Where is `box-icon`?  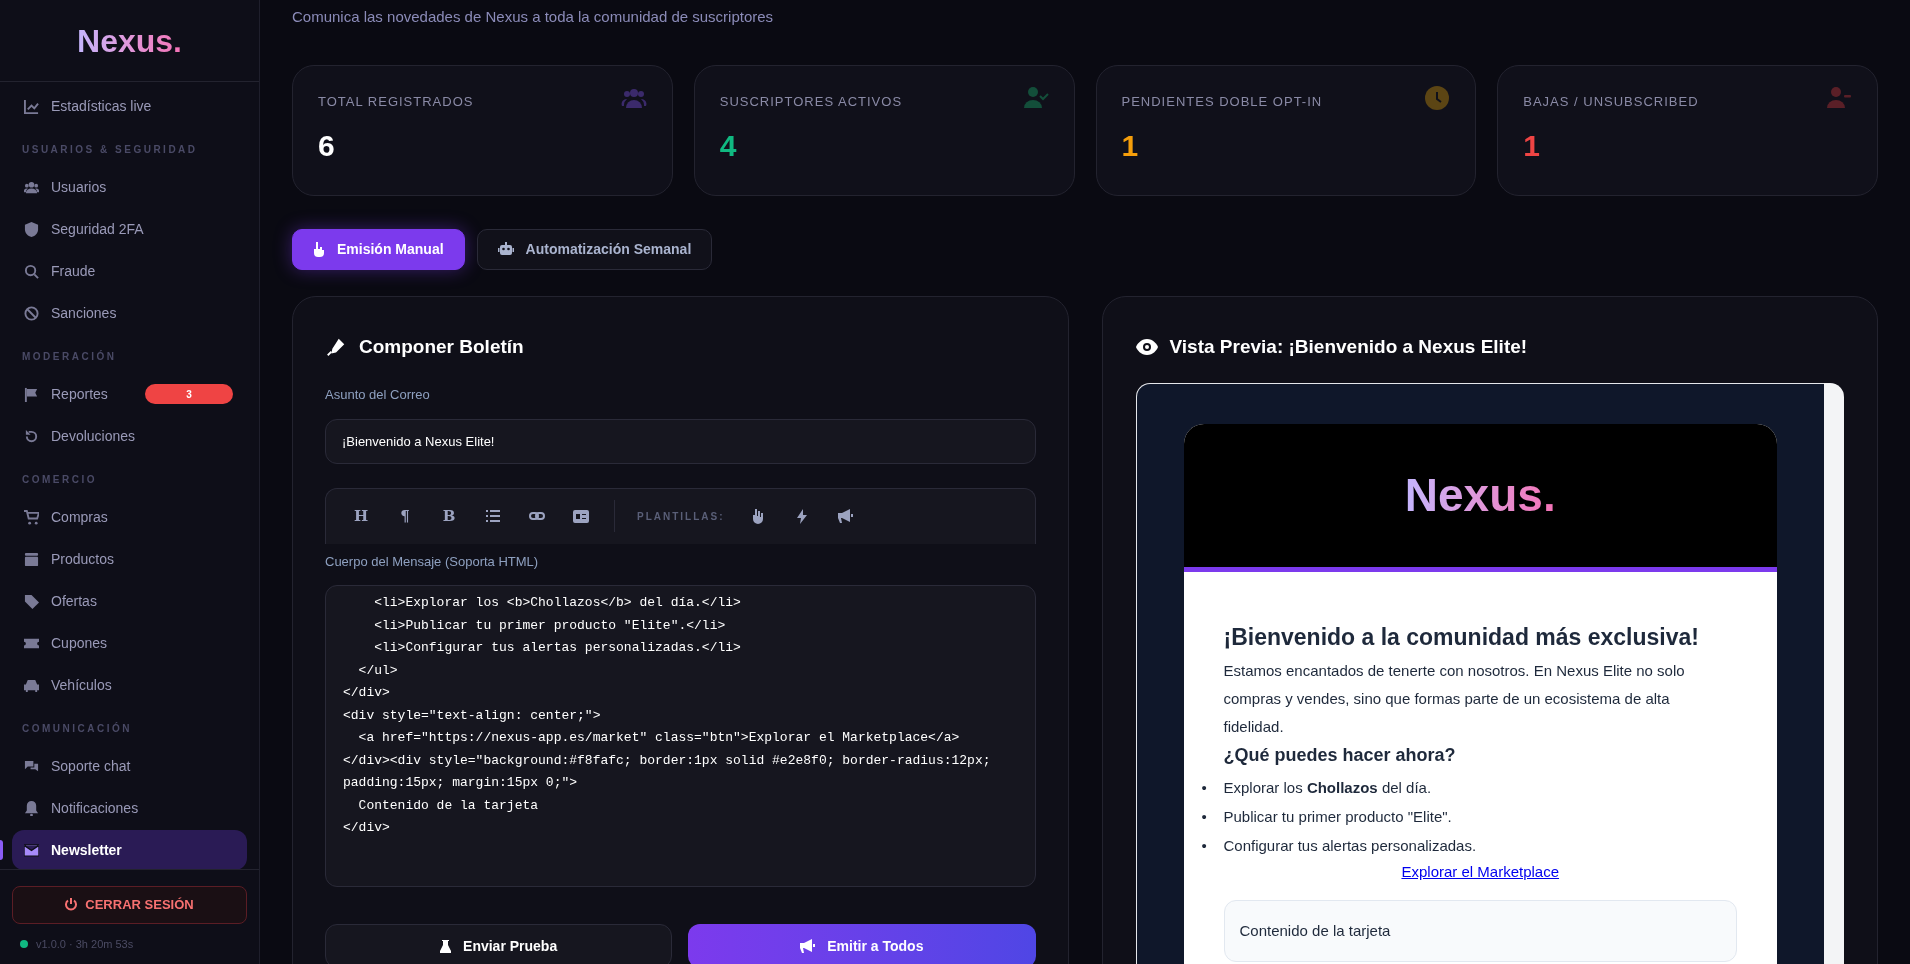
box-icon is located at coordinates (31, 559).